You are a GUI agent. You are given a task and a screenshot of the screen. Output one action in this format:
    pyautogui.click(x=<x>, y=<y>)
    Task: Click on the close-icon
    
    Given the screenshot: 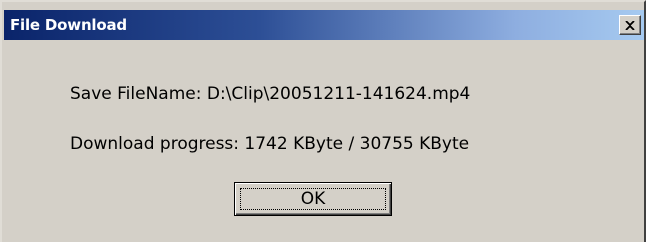 What is the action you would take?
    pyautogui.click(x=630, y=25)
    